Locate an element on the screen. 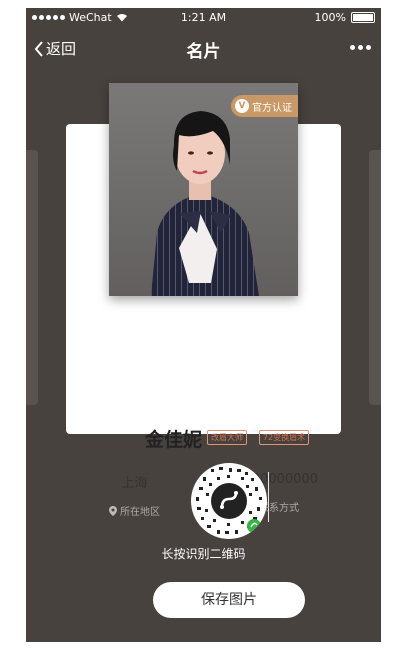 The image size is (412, 653). verified-badge: V 官方认证 is located at coordinates (264, 106).